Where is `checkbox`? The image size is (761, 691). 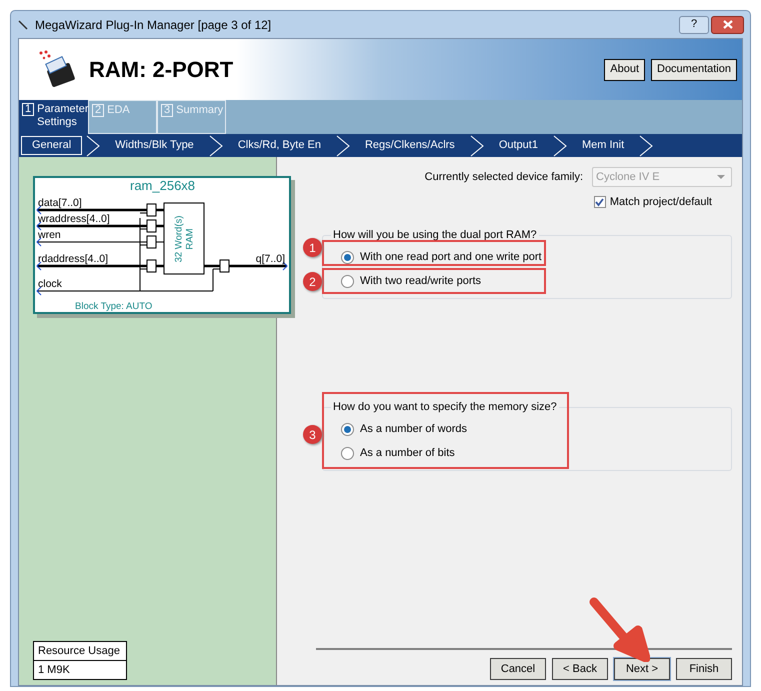 checkbox is located at coordinates (600, 202).